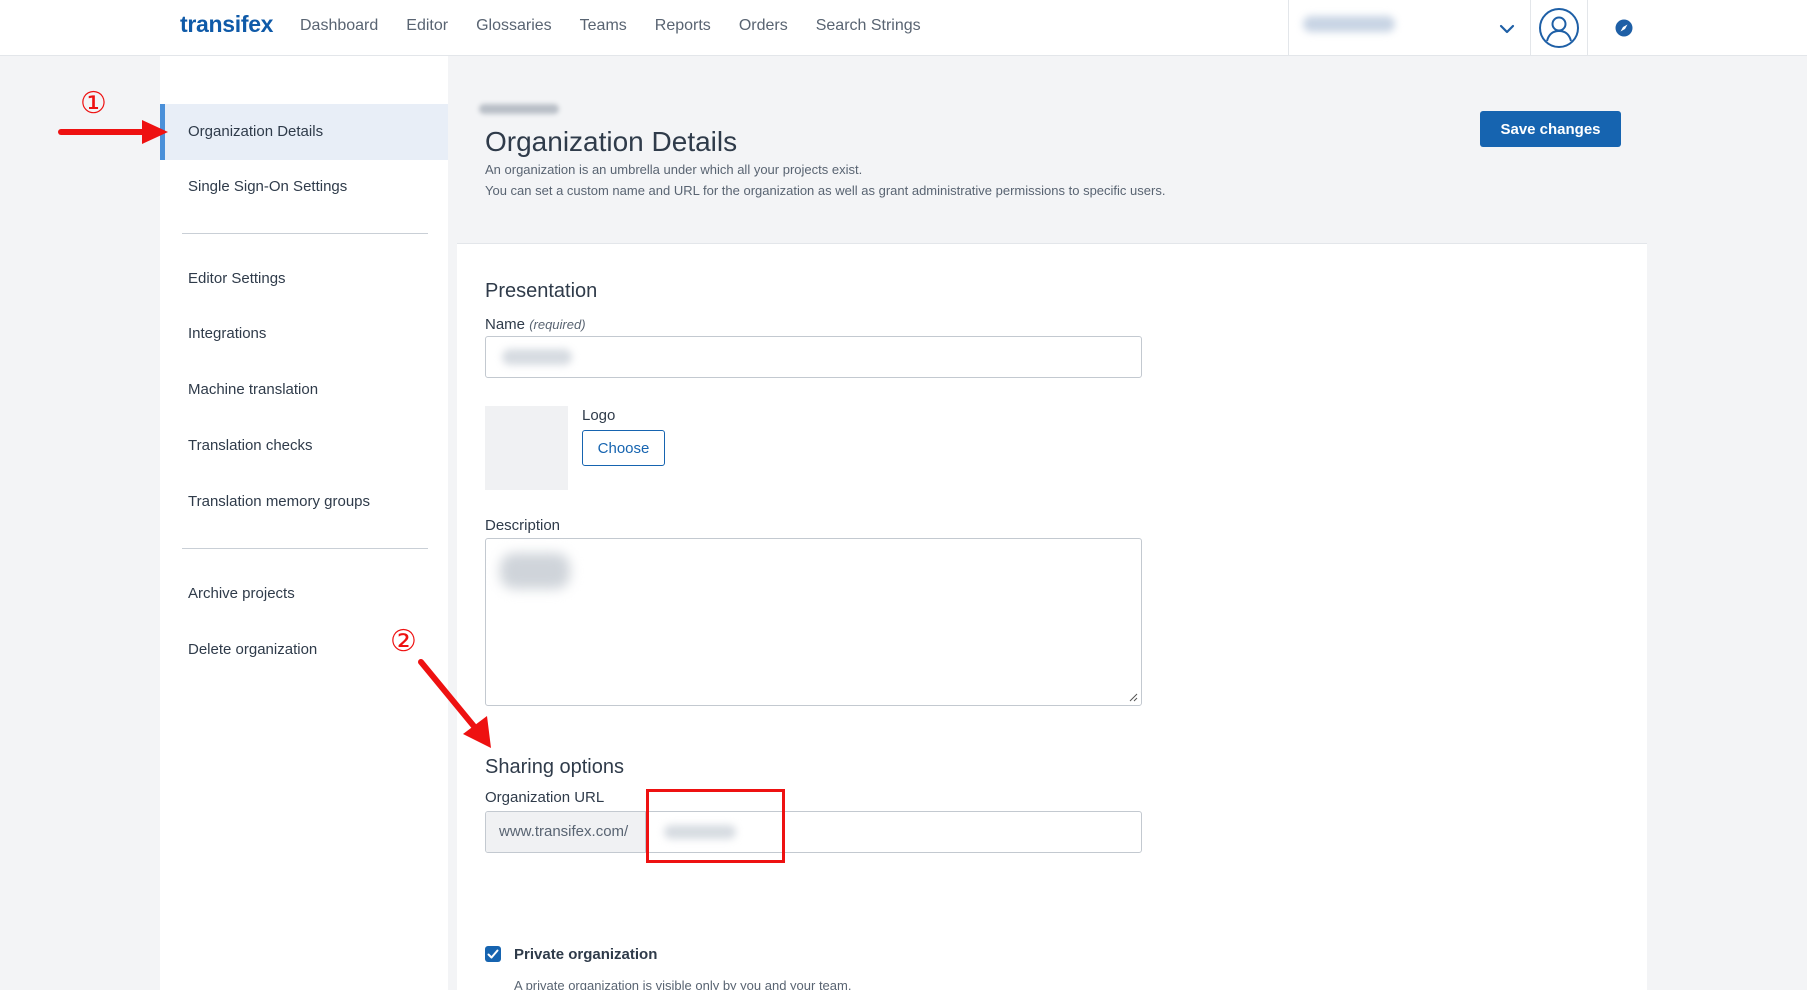  I want to click on organization-url-input: www.transifex.com/, so click(813, 832).